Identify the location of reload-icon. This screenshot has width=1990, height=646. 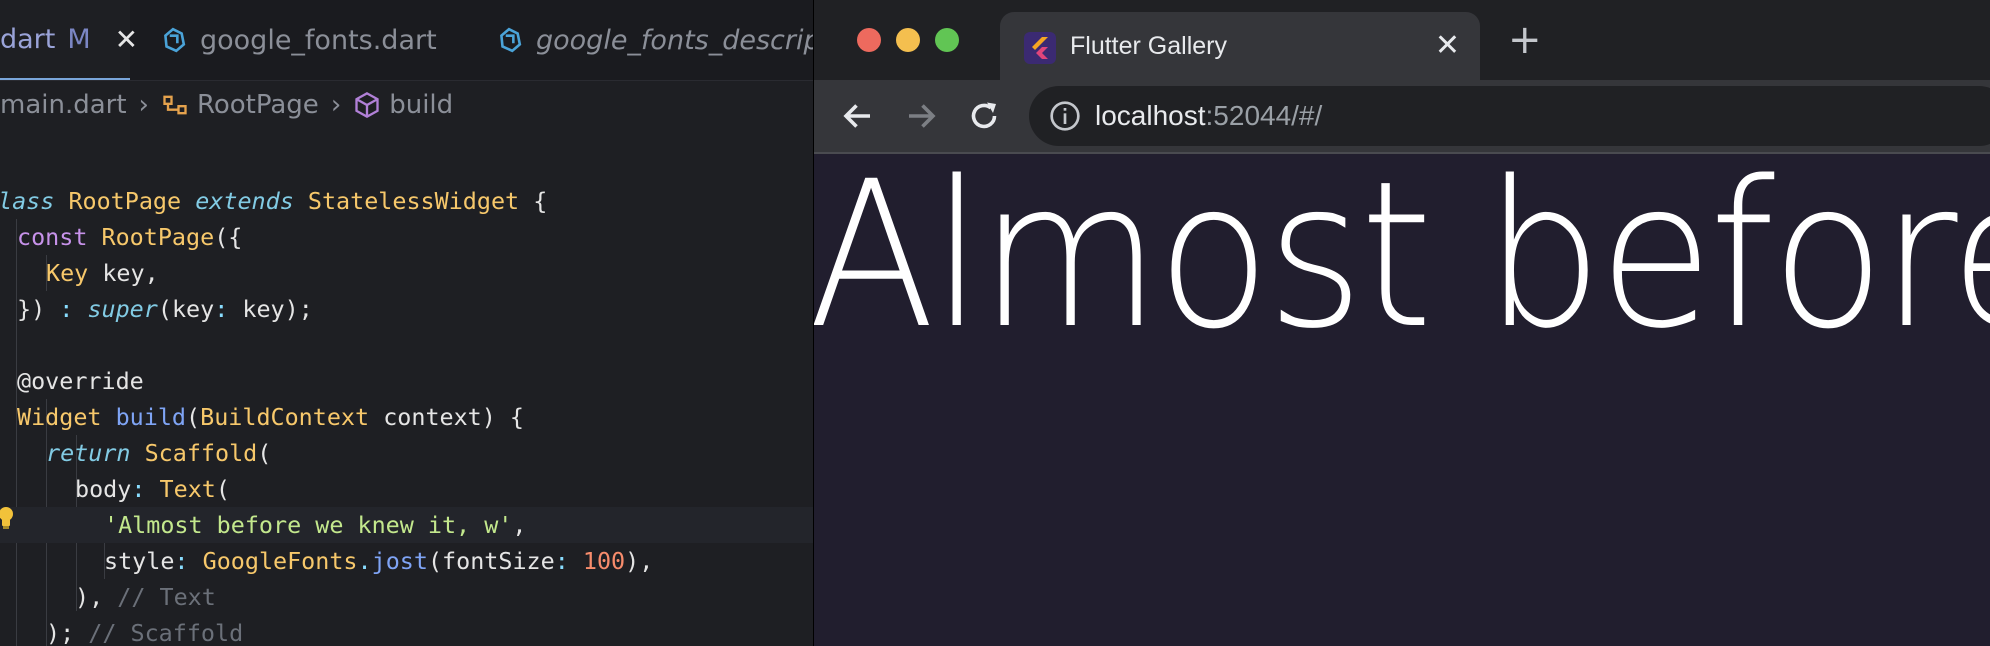
(984, 116).